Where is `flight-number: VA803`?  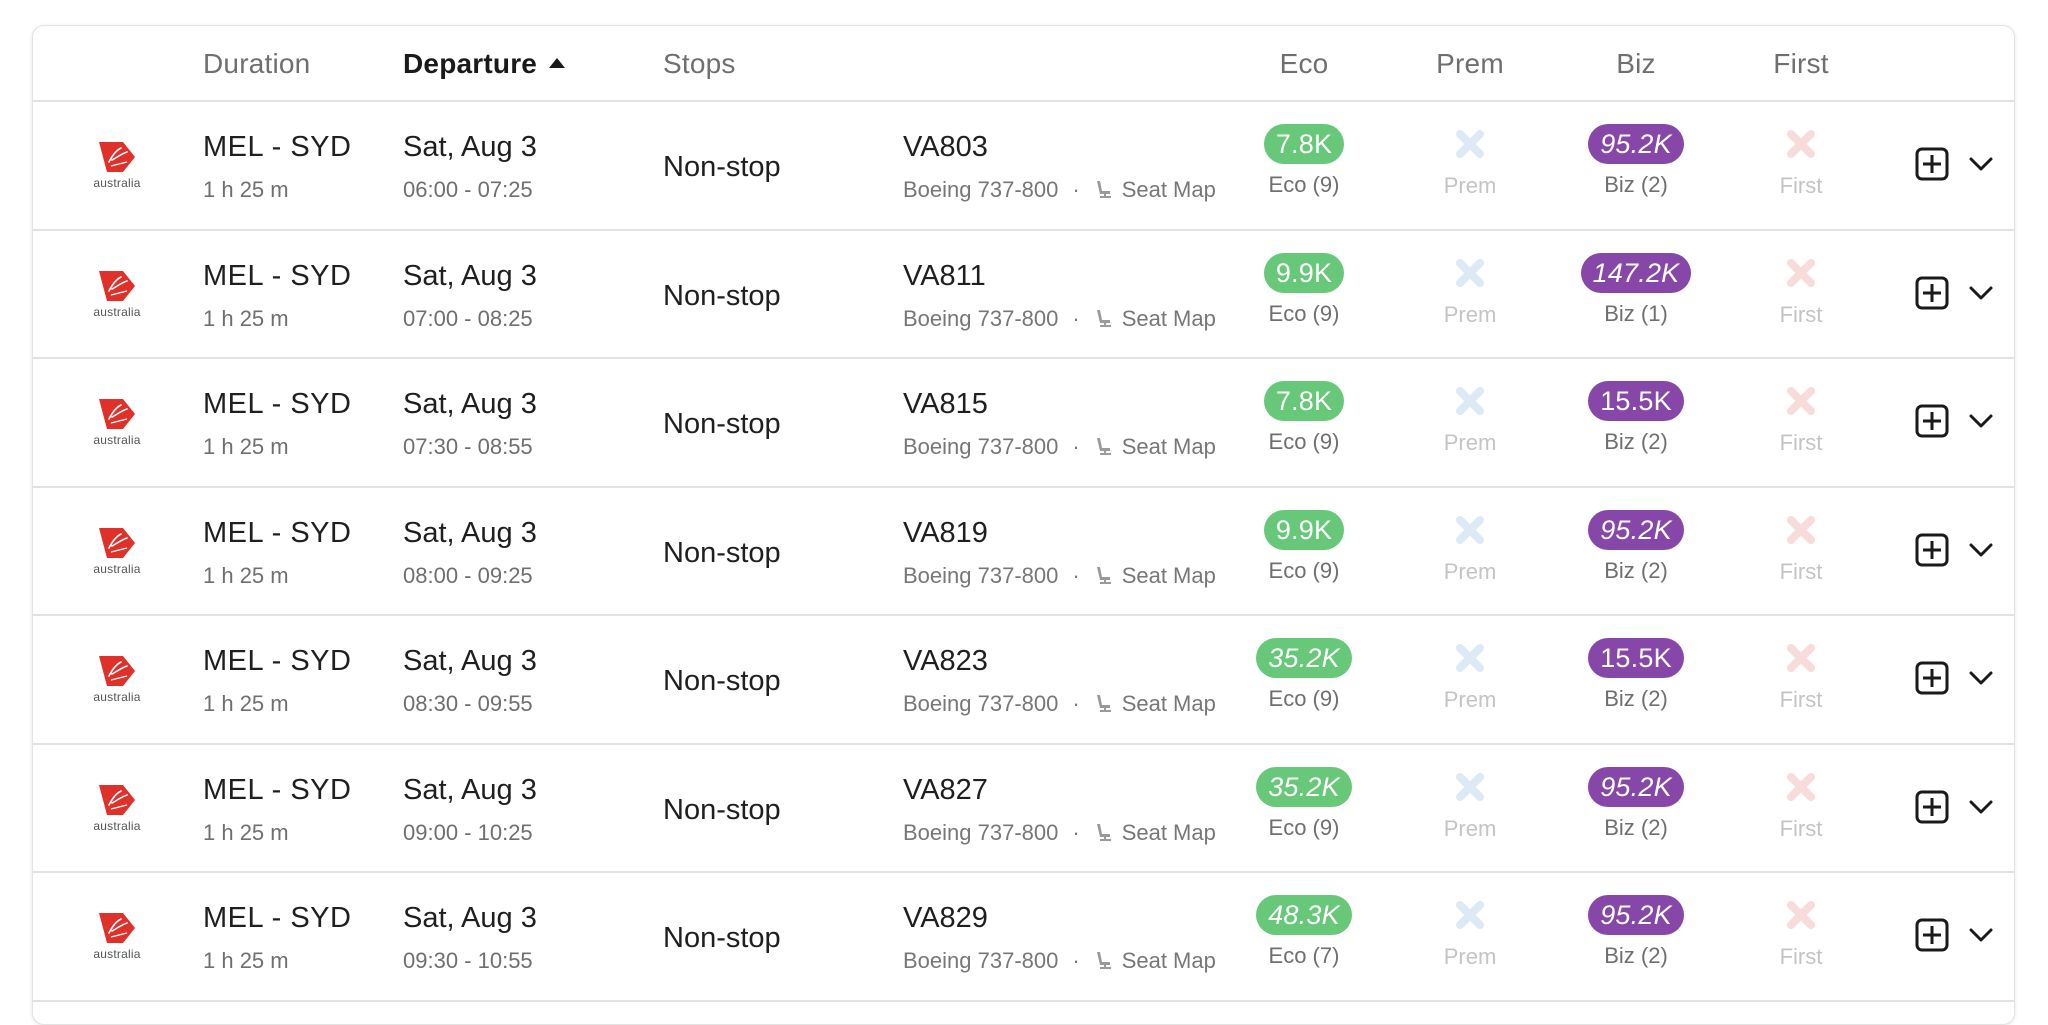 flight-number: VA803 is located at coordinates (945, 147).